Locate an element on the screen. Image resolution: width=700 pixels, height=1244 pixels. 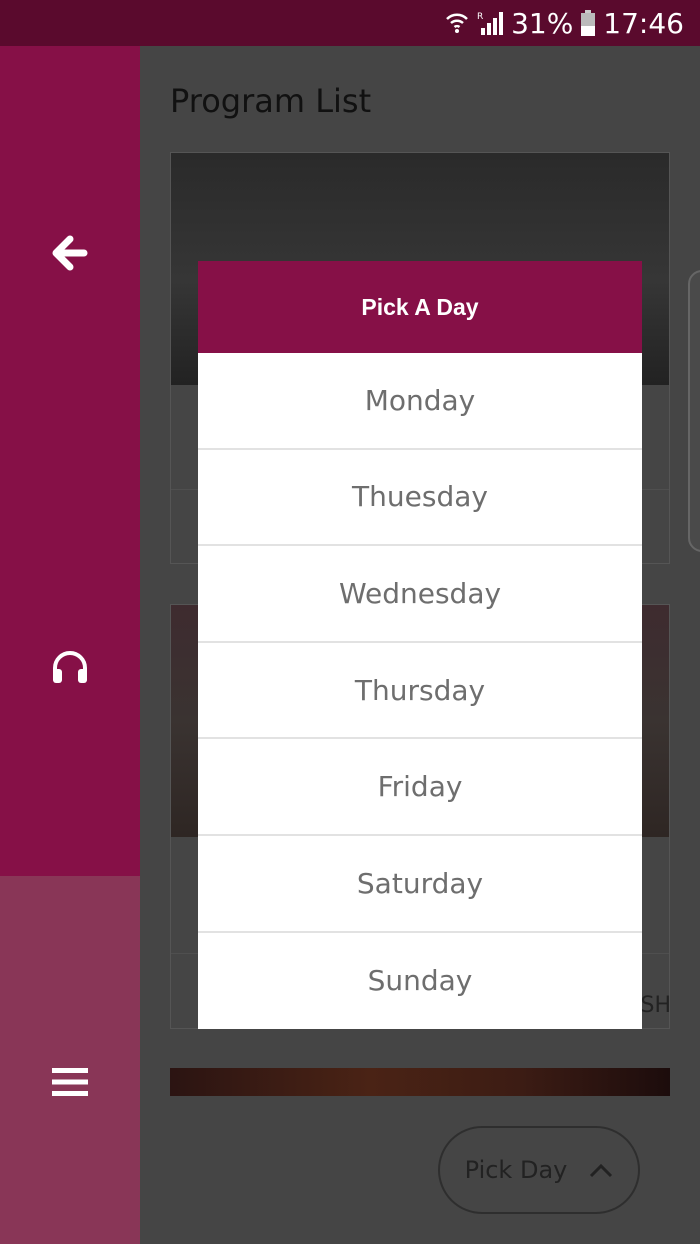
side-rail-top is located at coordinates (70, 461).